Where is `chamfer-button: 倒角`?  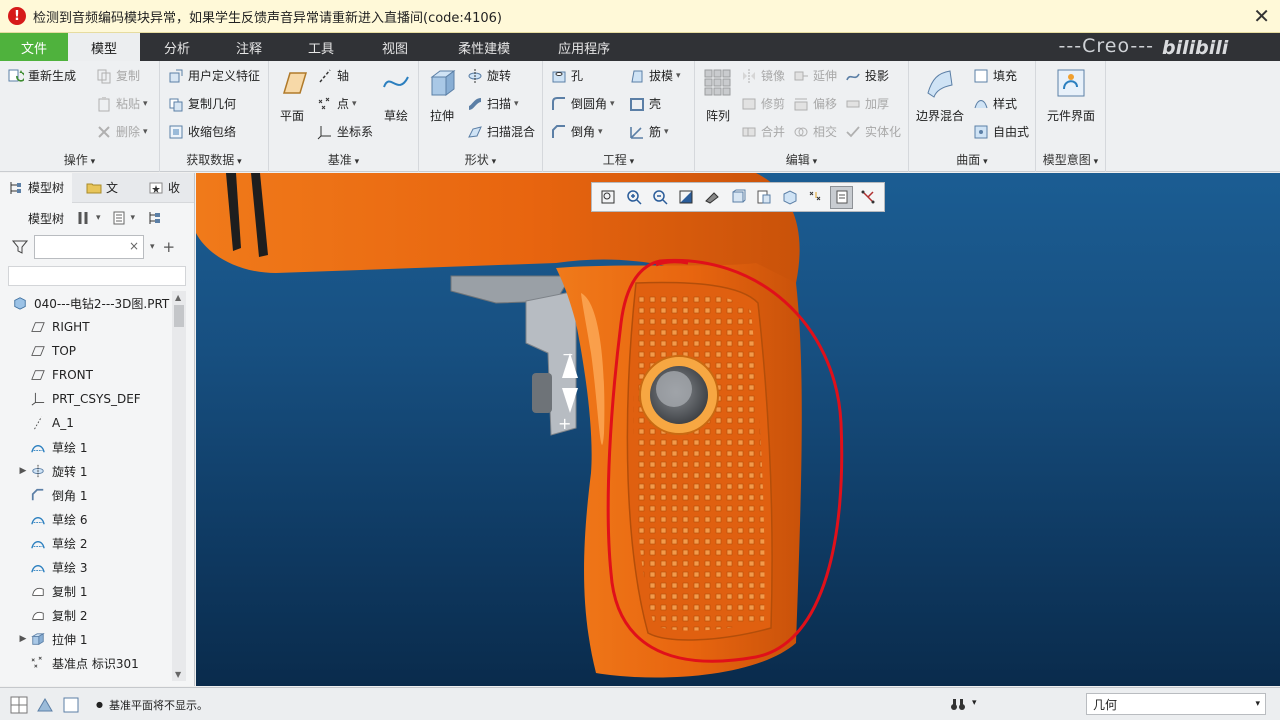 chamfer-button: 倒角 is located at coordinates (577, 131).